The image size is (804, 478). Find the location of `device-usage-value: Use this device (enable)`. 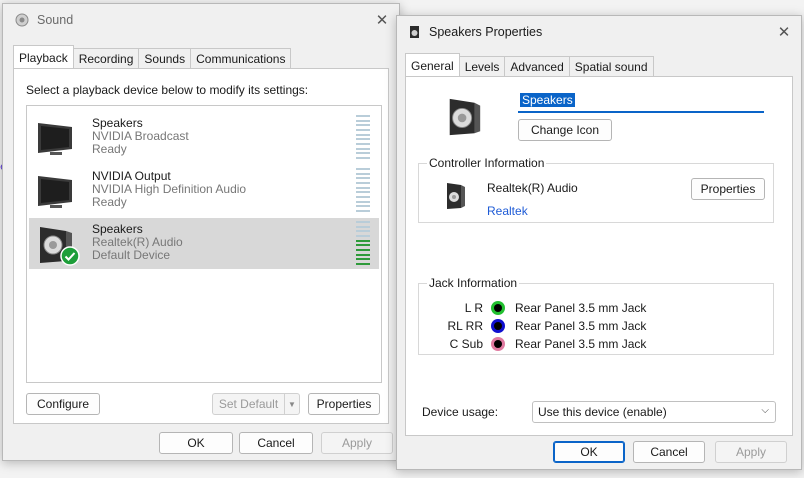

device-usage-value: Use this device (enable) is located at coordinates (602, 412).